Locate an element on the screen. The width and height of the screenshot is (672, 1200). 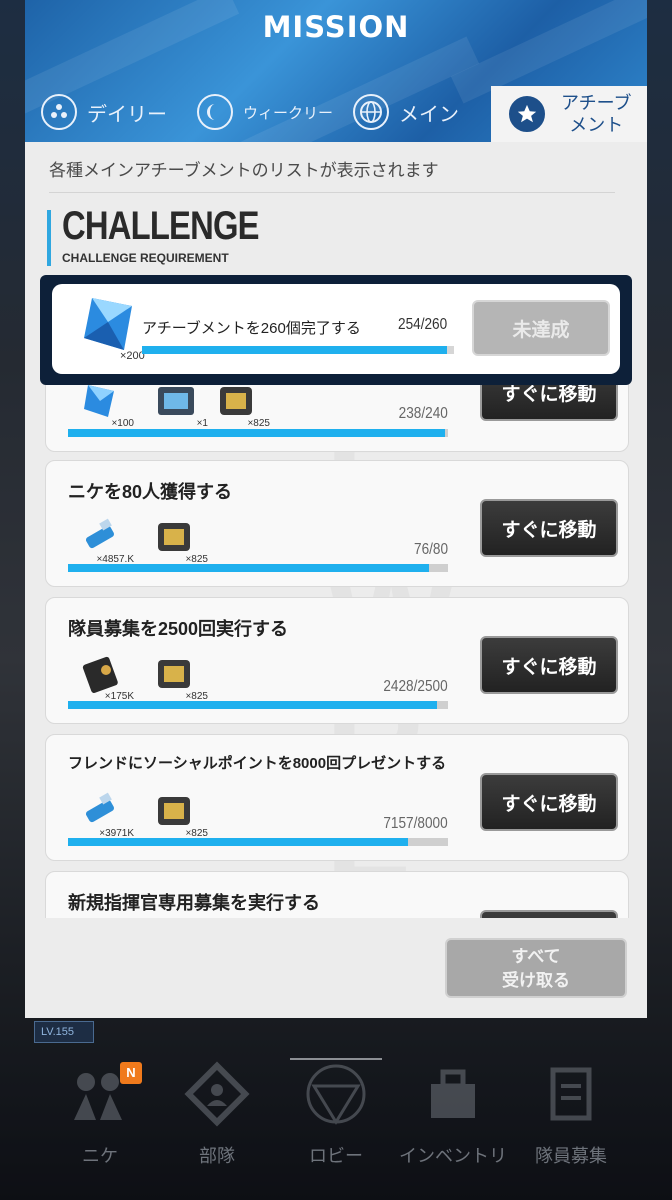
mission-title: 隊員募集を2500回実行する is located at coordinates (178, 629).